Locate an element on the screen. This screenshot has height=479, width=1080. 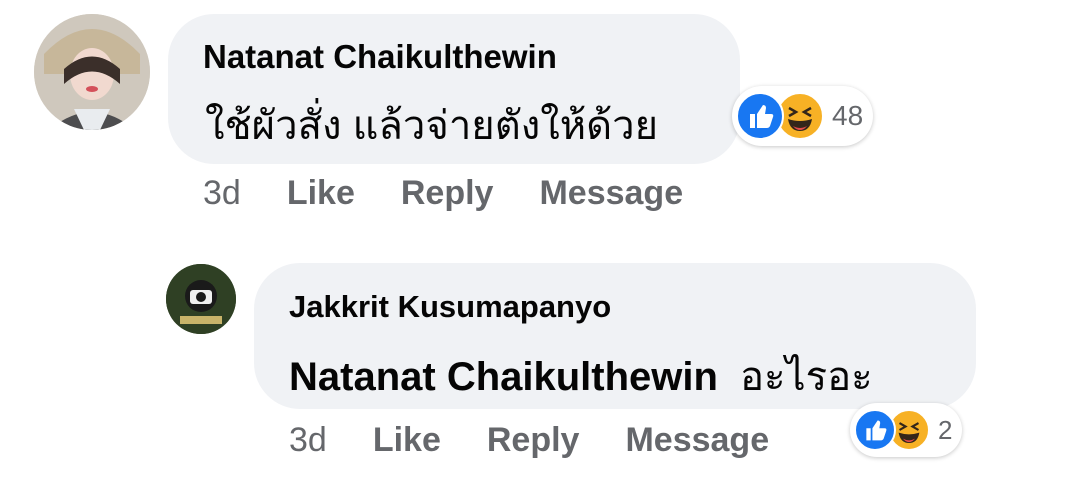
mention-link: Natanat Chaikulthewin is located at coordinates (503, 377).